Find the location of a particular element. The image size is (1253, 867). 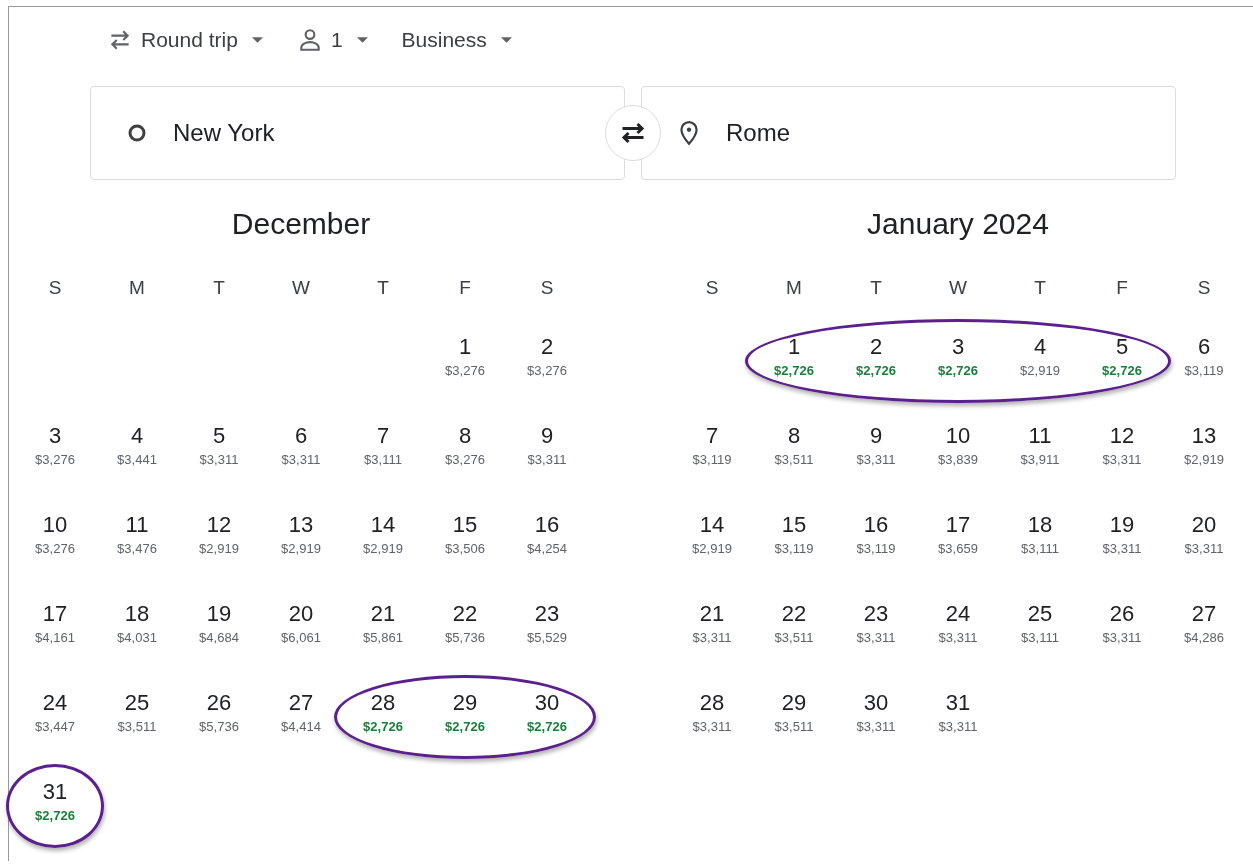

price-label: $3,447 is located at coordinates (55, 727).